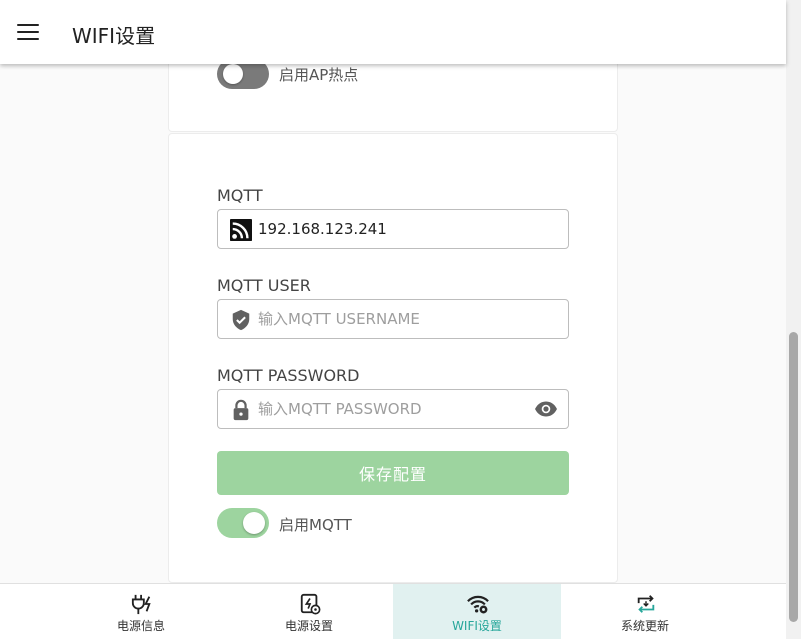 The image size is (801, 639). Describe the element at coordinates (793, 477) in the screenshot. I see `scrollbar-thumb` at that location.